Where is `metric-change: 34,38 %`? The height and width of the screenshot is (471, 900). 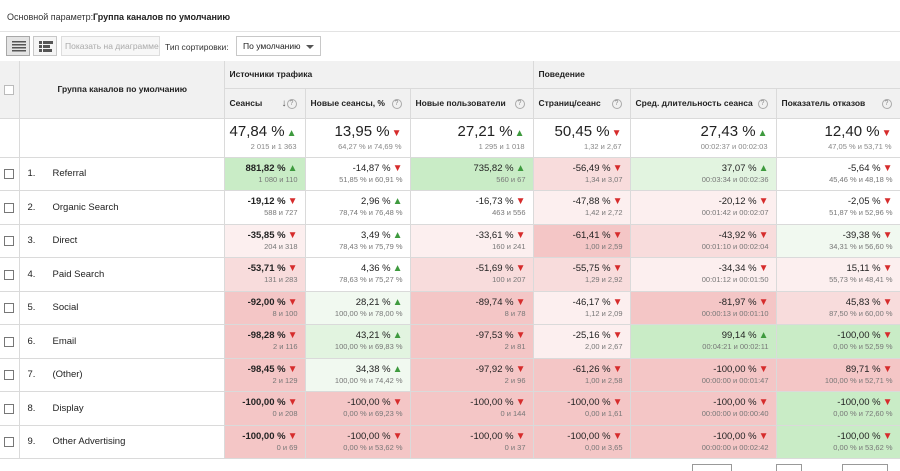 metric-change: 34,38 % is located at coordinates (373, 369).